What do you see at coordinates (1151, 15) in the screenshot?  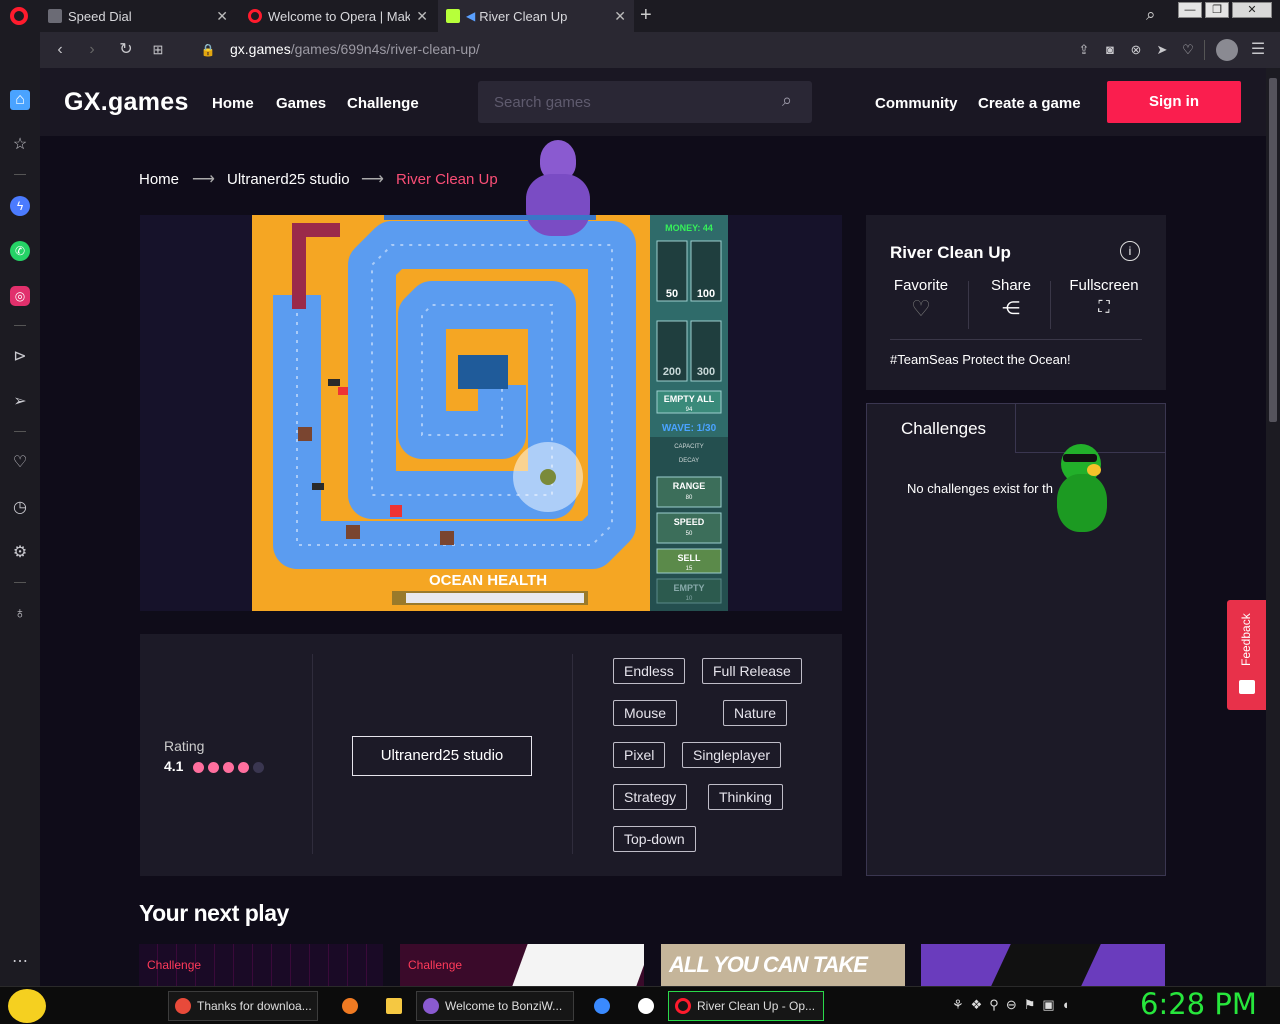 I see `search-tabs-icon: ⌕` at bounding box center [1151, 15].